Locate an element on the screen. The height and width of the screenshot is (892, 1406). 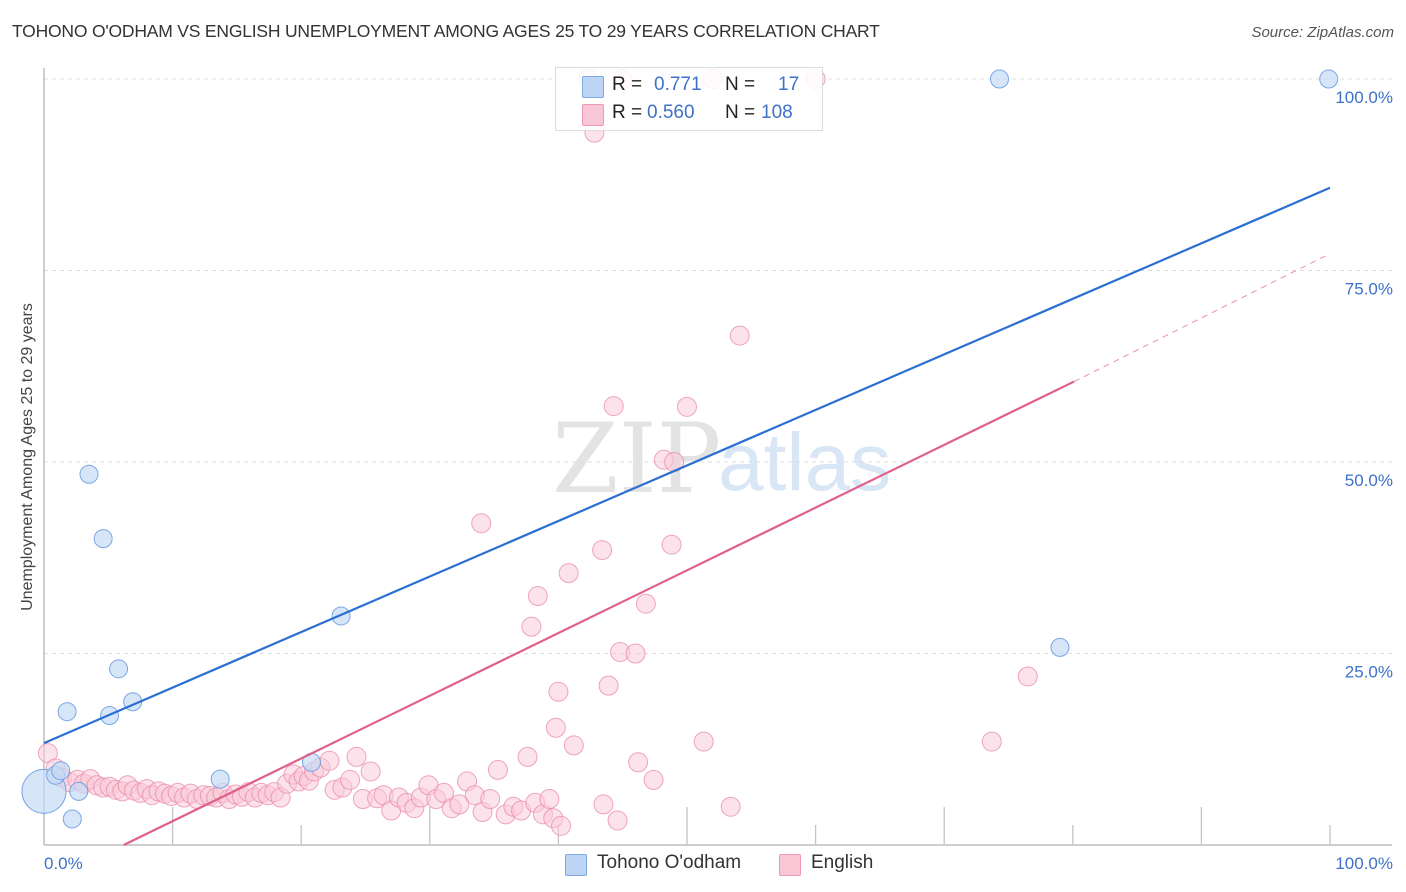
y-tick-label: 100.0% is located at coordinates (1364, 97).